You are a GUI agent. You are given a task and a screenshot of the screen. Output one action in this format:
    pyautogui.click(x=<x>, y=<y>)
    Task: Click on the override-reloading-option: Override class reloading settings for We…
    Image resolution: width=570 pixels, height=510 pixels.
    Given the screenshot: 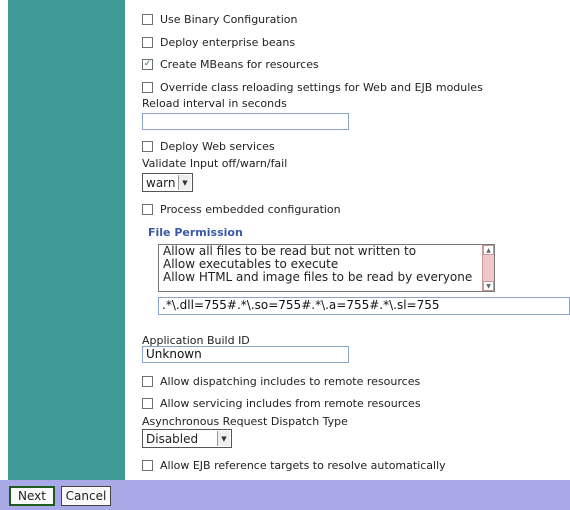 What is the action you would take?
    pyautogui.click(x=312, y=87)
    